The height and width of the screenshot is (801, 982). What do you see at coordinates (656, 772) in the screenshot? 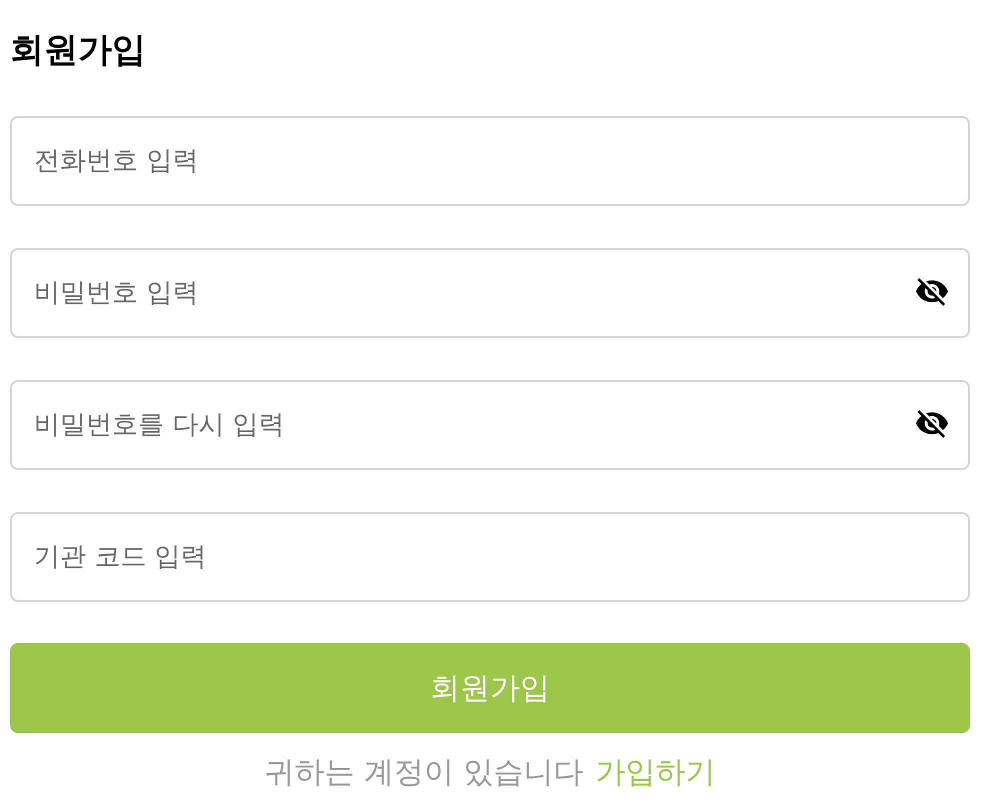
I see `signup-link: 가입하기` at bounding box center [656, 772].